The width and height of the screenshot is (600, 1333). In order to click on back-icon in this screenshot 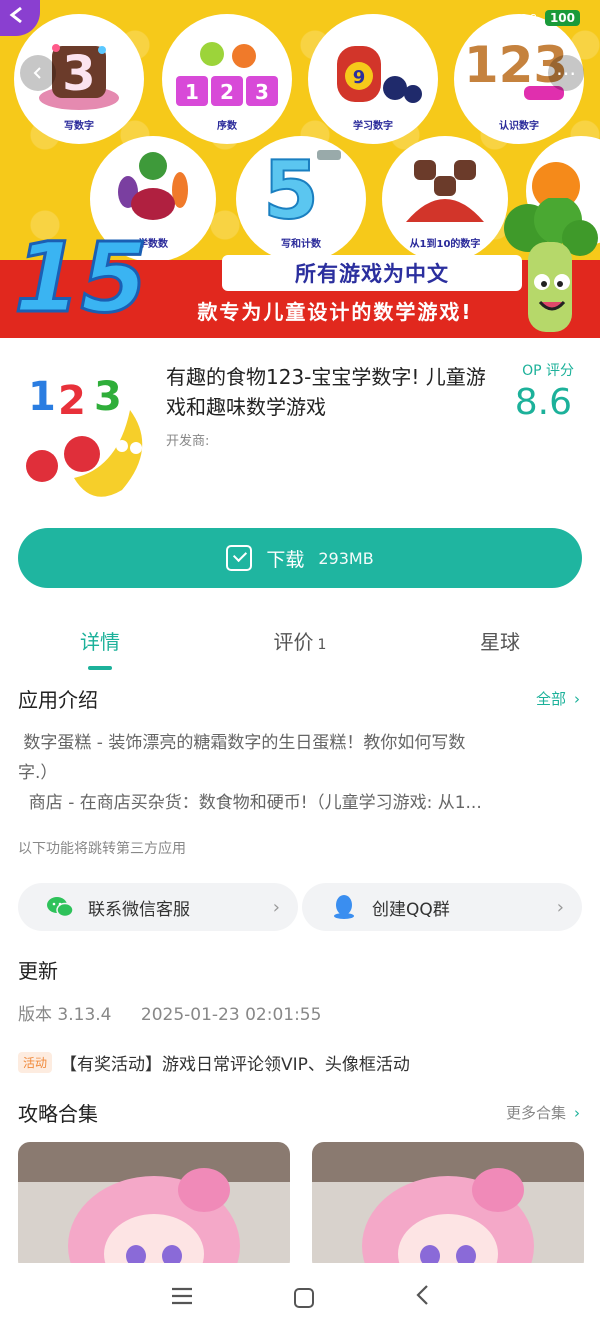, I will do `click(422, 1298)`.